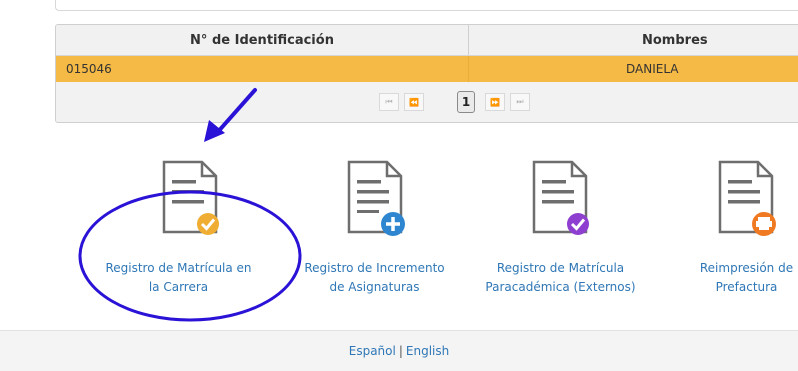 The image size is (798, 371). What do you see at coordinates (178, 268) in the screenshot?
I see `tile-label-line: Registro de Matrícula en` at bounding box center [178, 268].